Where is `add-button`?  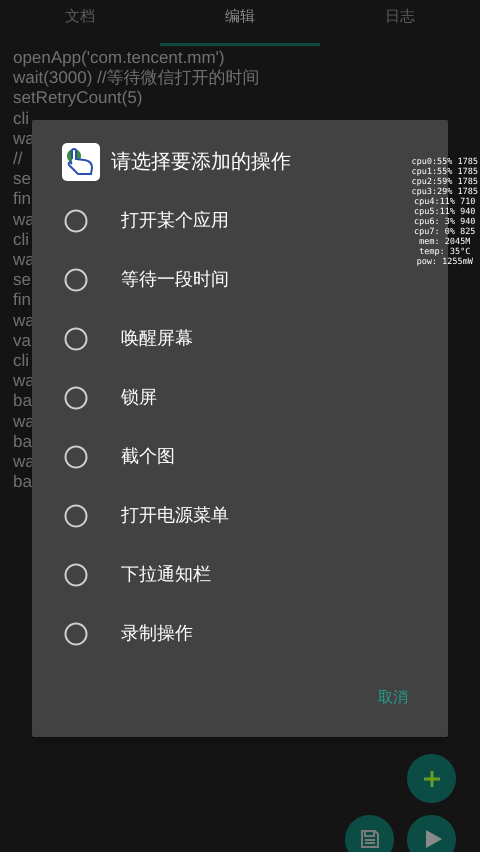
add-button is located at coordinates (431, 778).